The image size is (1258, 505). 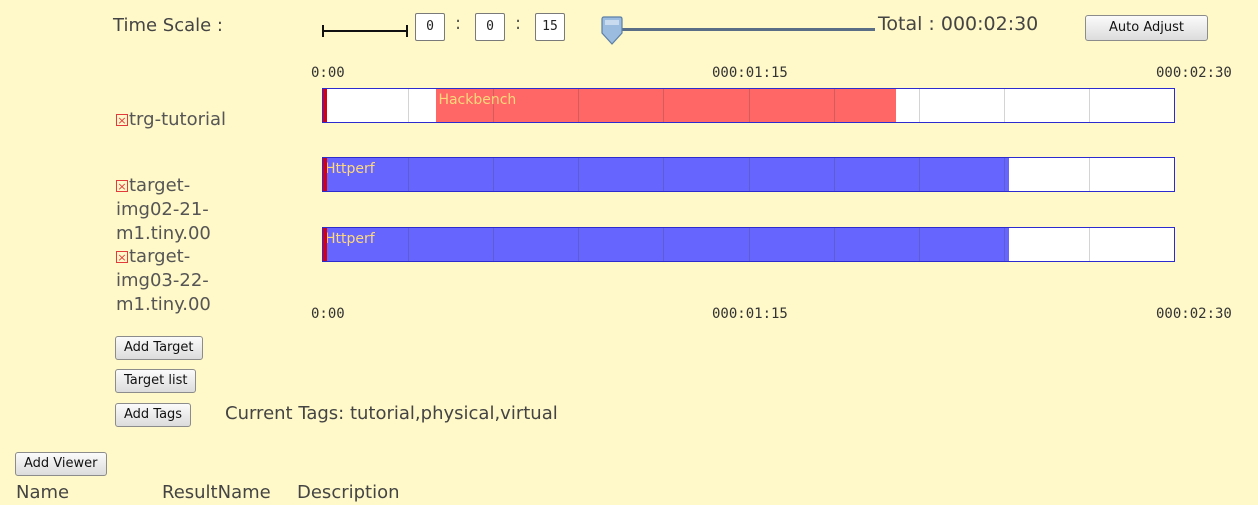 I want to click on target-name: × target- img02-21- m1.tiny.00, so click(x=163, y=210).